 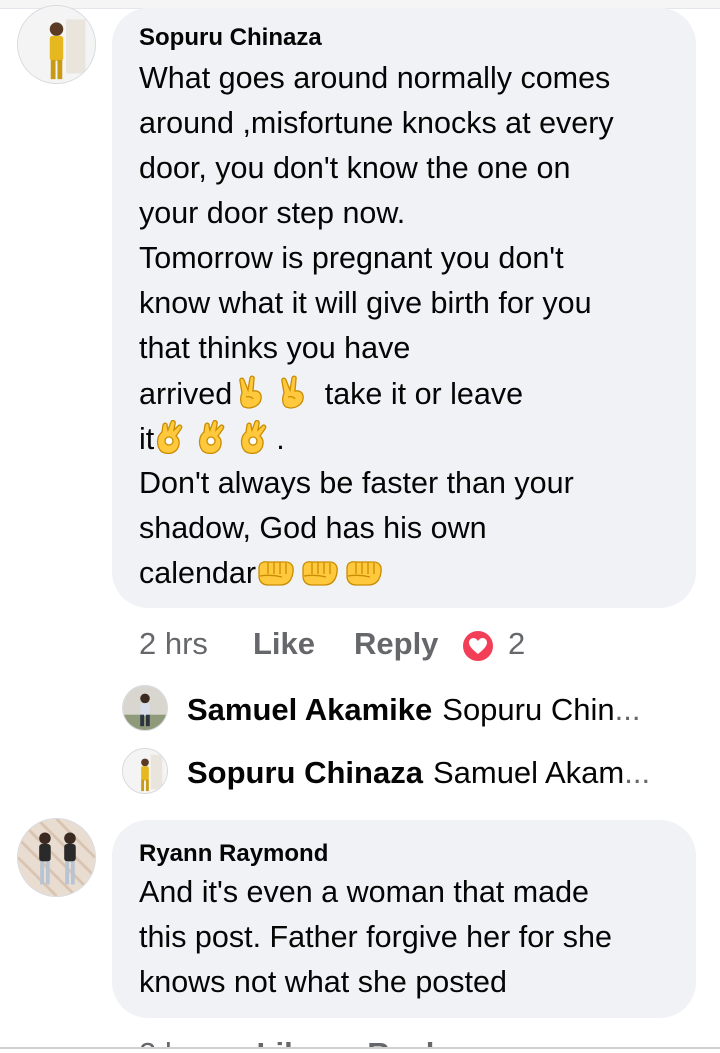 I want to click on comment-text-fragment: arrived, so click(x=186, y=394).